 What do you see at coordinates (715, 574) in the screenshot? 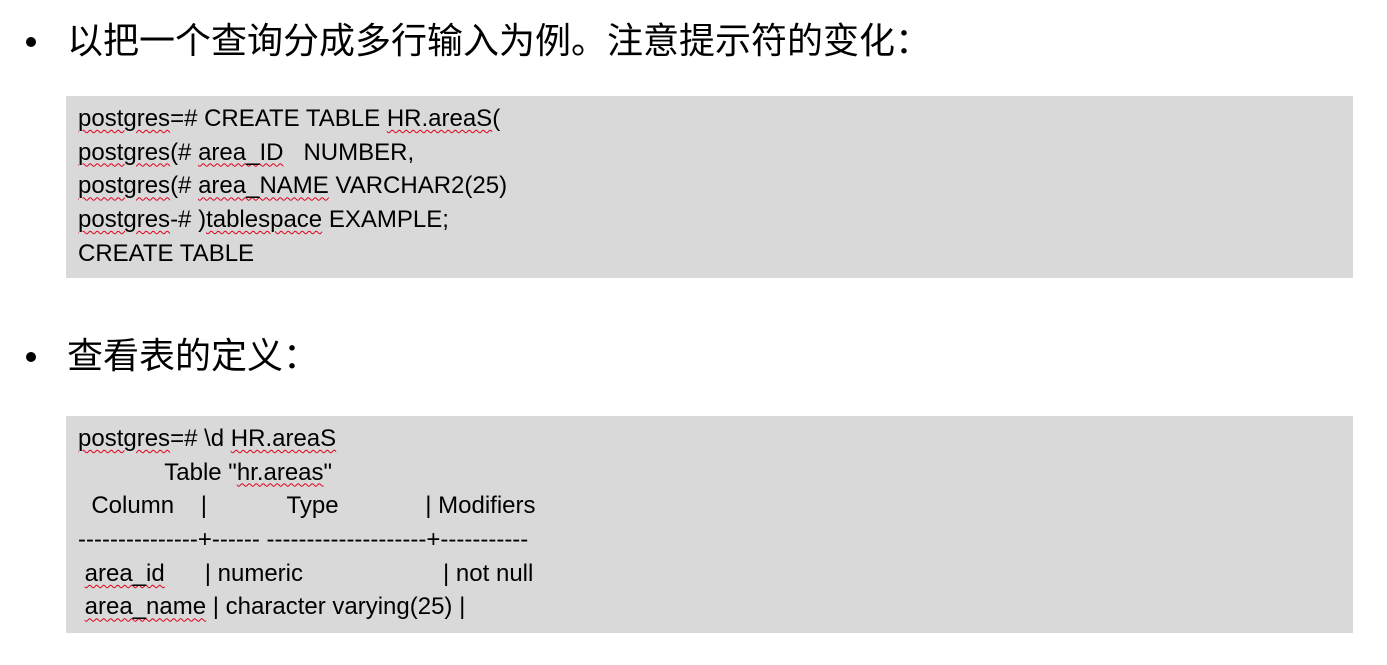
I see `code-line: area_id | numeric | not null` at bounding box center [715, 574].